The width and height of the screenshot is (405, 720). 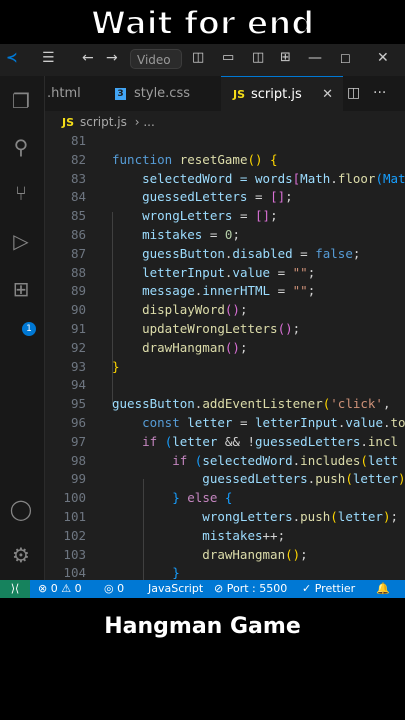 I want to click on code-line: 94, so click(x=225, y=384).